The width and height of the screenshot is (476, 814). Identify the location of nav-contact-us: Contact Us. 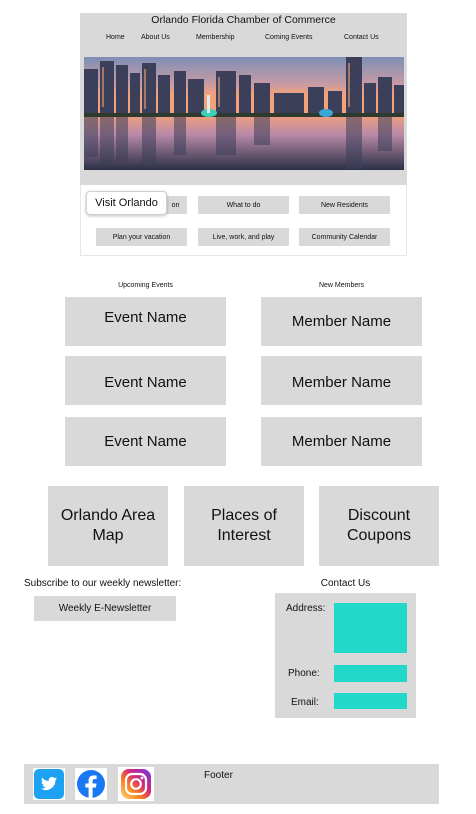
(361, 37).